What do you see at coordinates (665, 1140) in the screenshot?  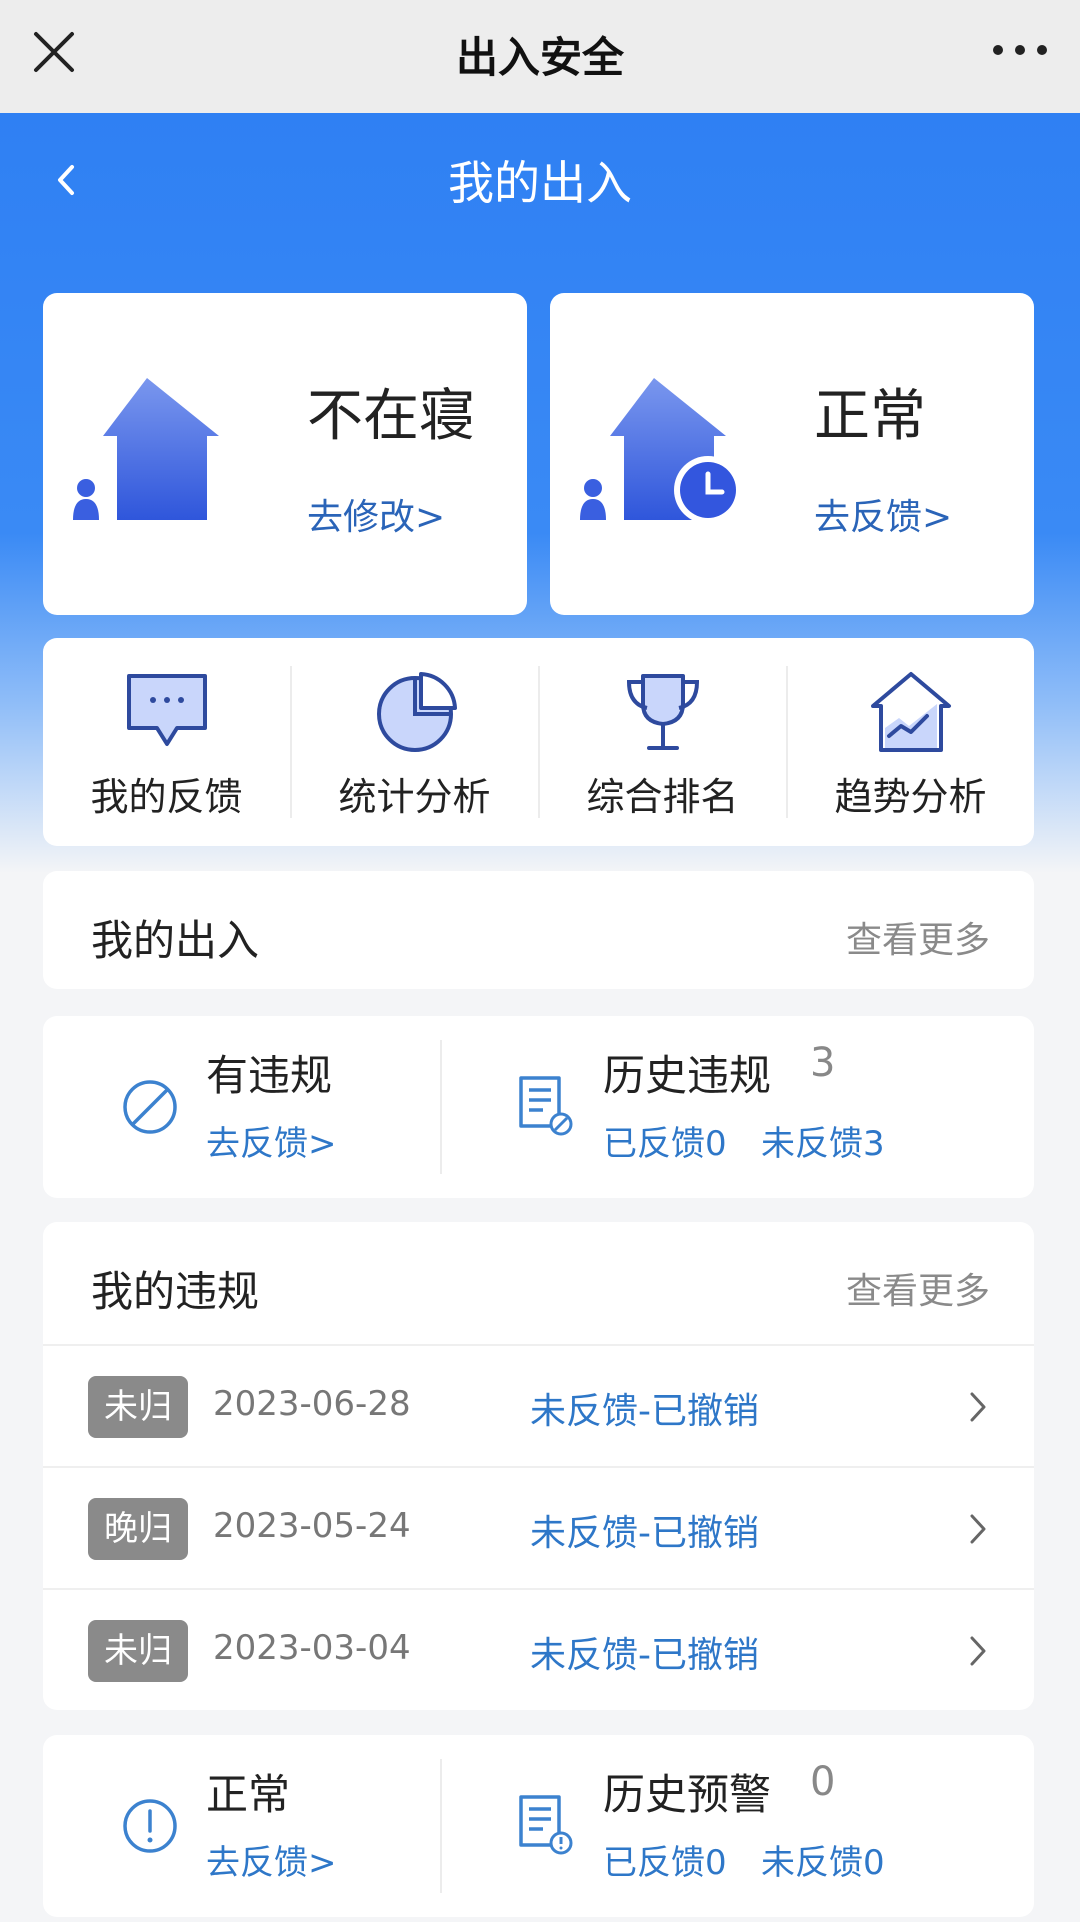 I see `feedback-done-count: 已反馈0` at bounding box center [665, 1140].